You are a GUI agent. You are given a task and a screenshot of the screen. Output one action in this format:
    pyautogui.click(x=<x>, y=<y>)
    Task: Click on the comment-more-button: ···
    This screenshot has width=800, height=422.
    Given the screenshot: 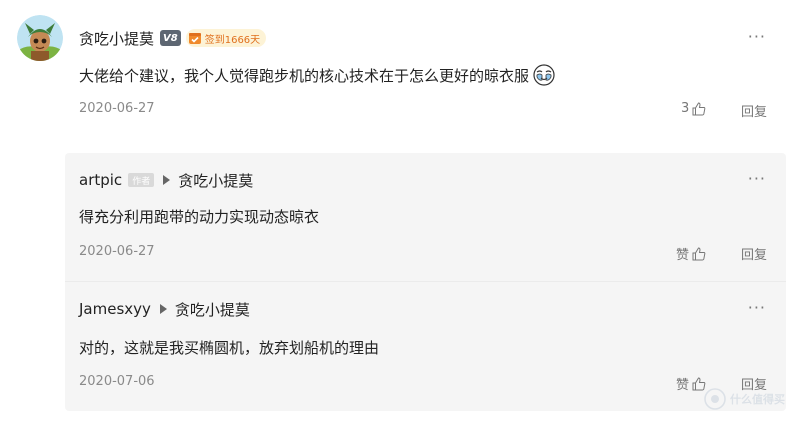 What is the action you would take?
    pyautogui.click(x=757, y=37)
    